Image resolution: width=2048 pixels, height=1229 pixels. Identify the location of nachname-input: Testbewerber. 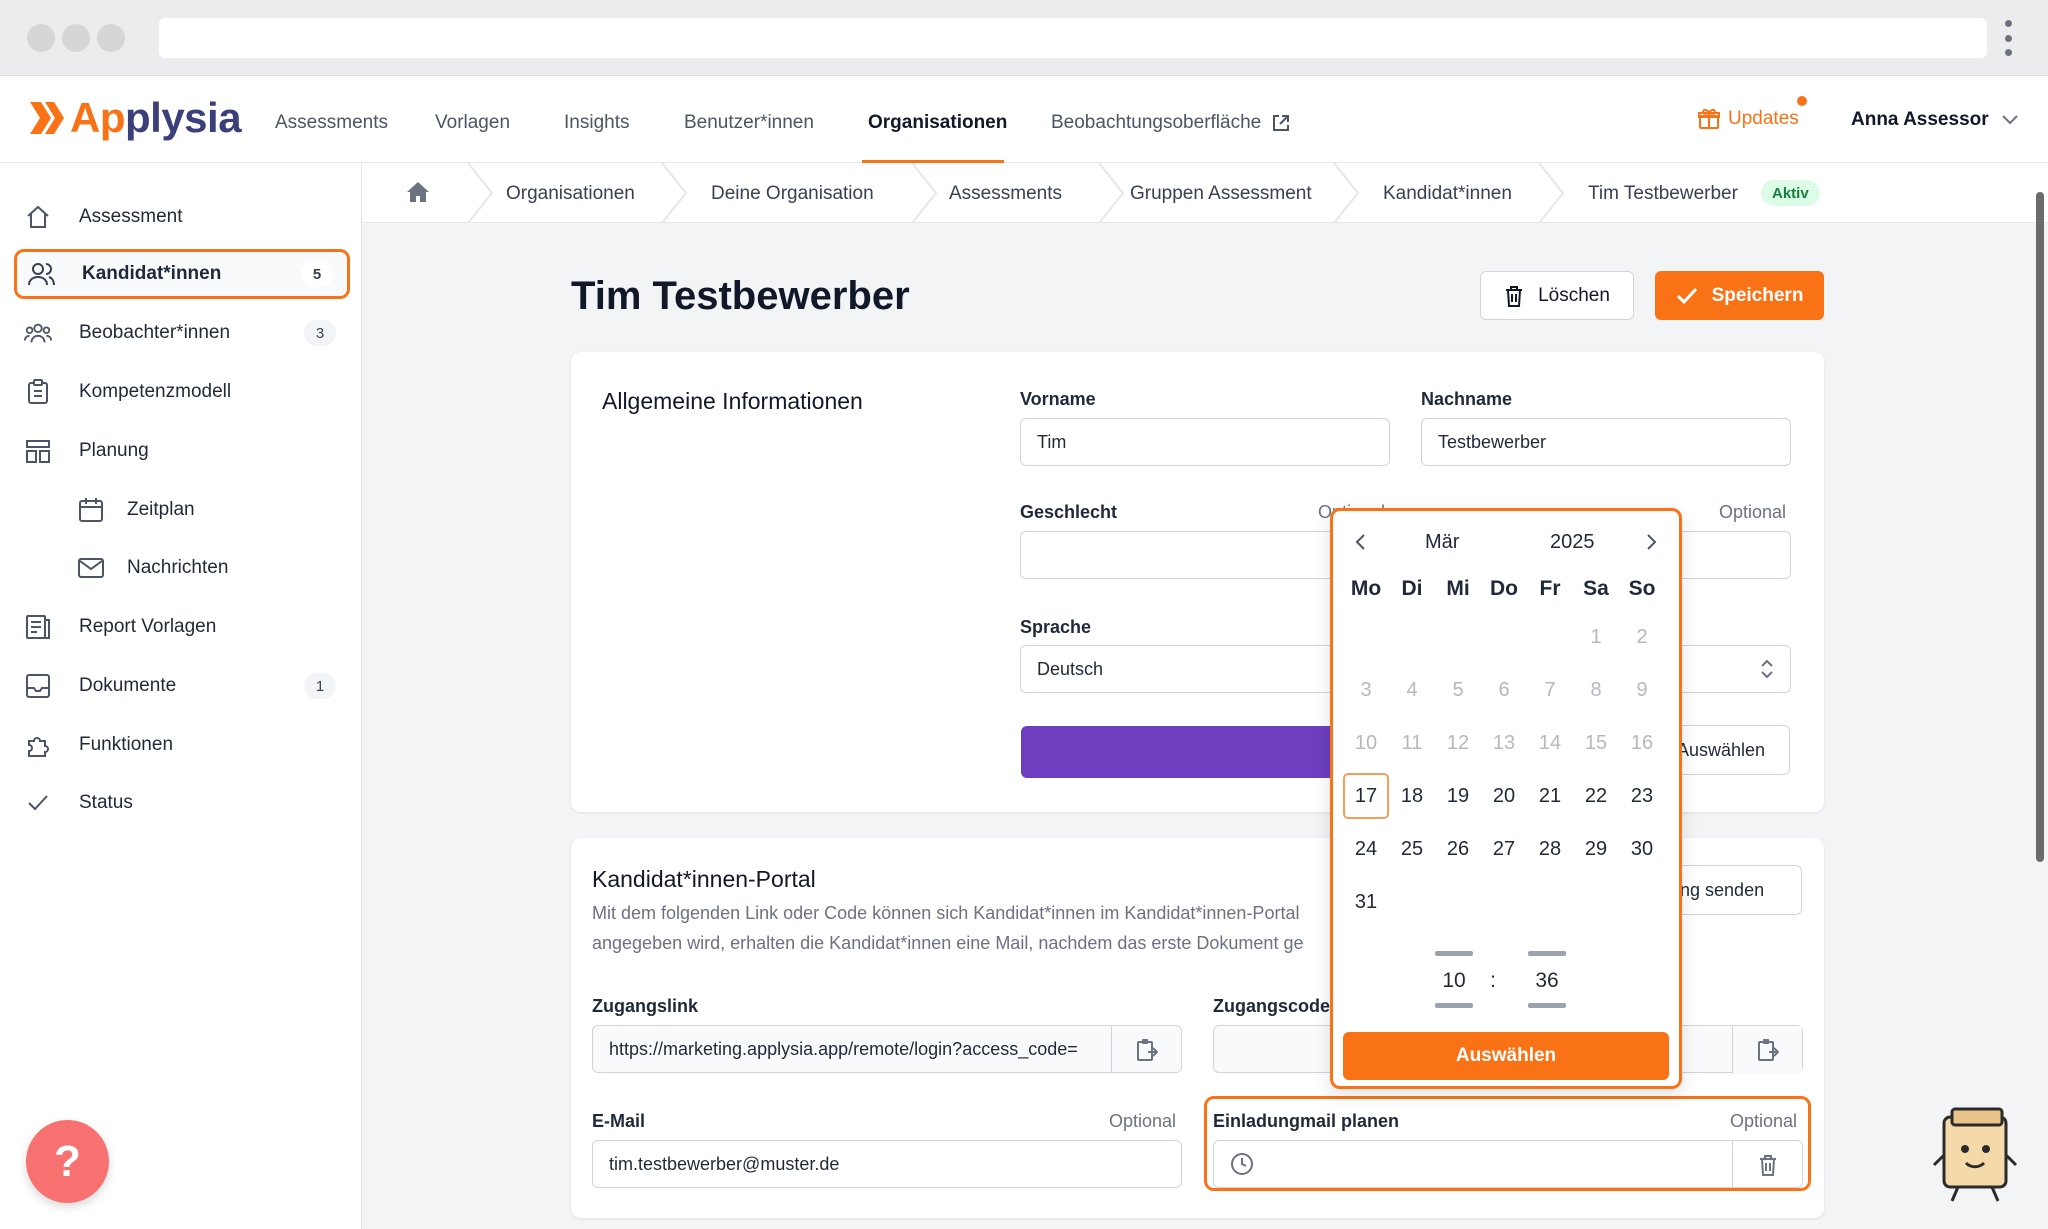
(1606, 442).